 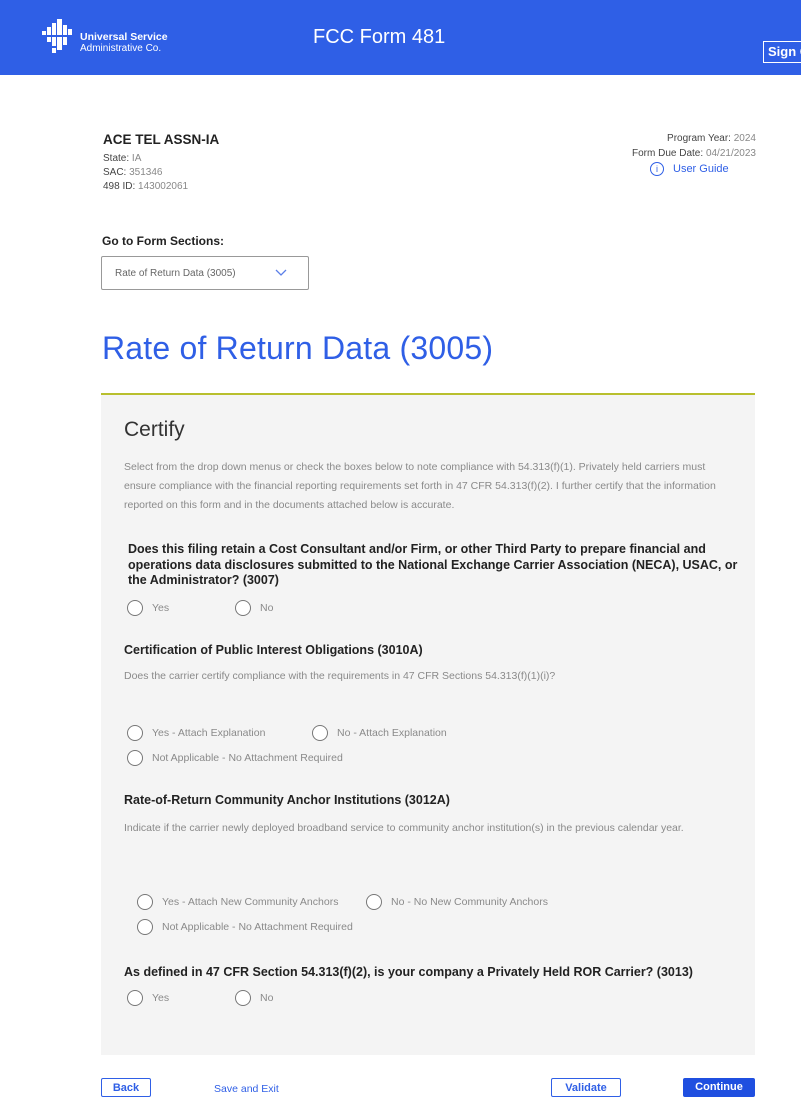 What do you see at coordinates (175, 273) in the screenshot?
I see `form-sections-selected: Rate of Return Data (3005)` at bounding box center [175, 273].